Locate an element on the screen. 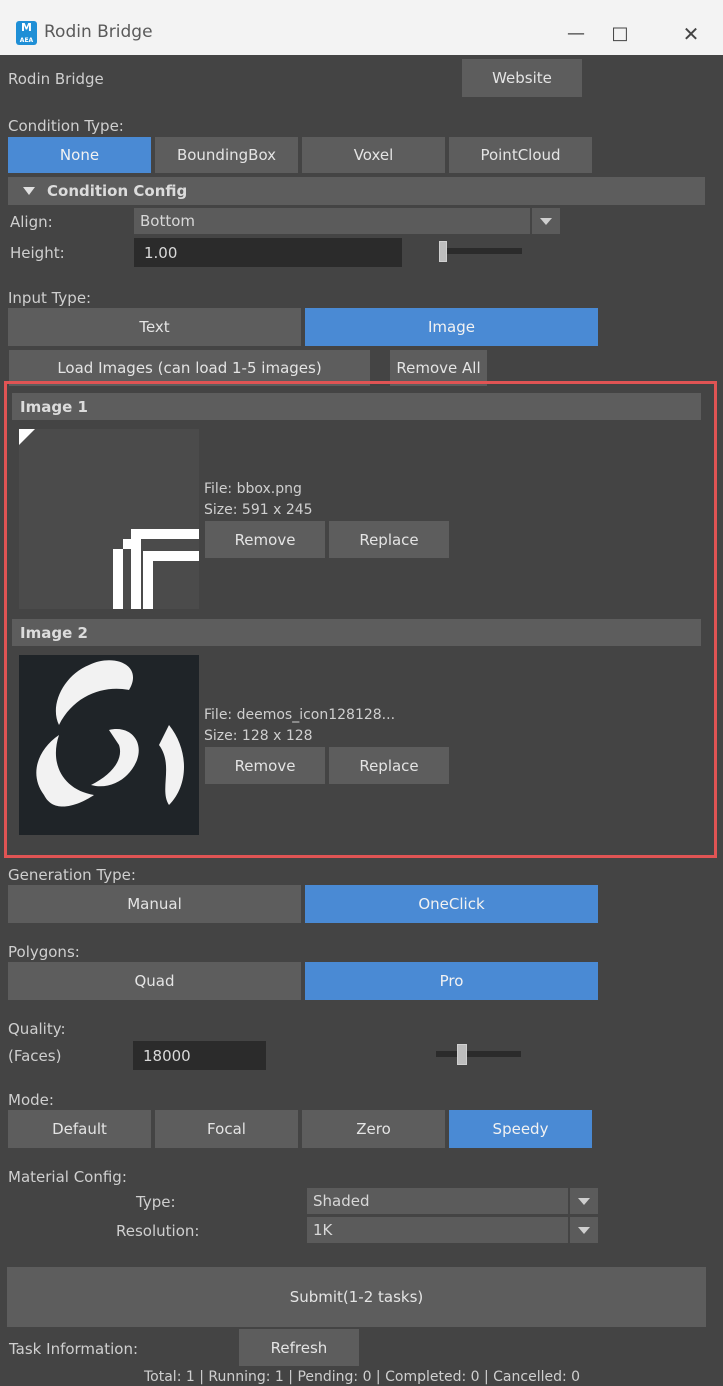 Image resolution: width=723 pixels, height=1386 pixels. image-2-size: Size: 128 x 128 is located at coordinates (258, 736).